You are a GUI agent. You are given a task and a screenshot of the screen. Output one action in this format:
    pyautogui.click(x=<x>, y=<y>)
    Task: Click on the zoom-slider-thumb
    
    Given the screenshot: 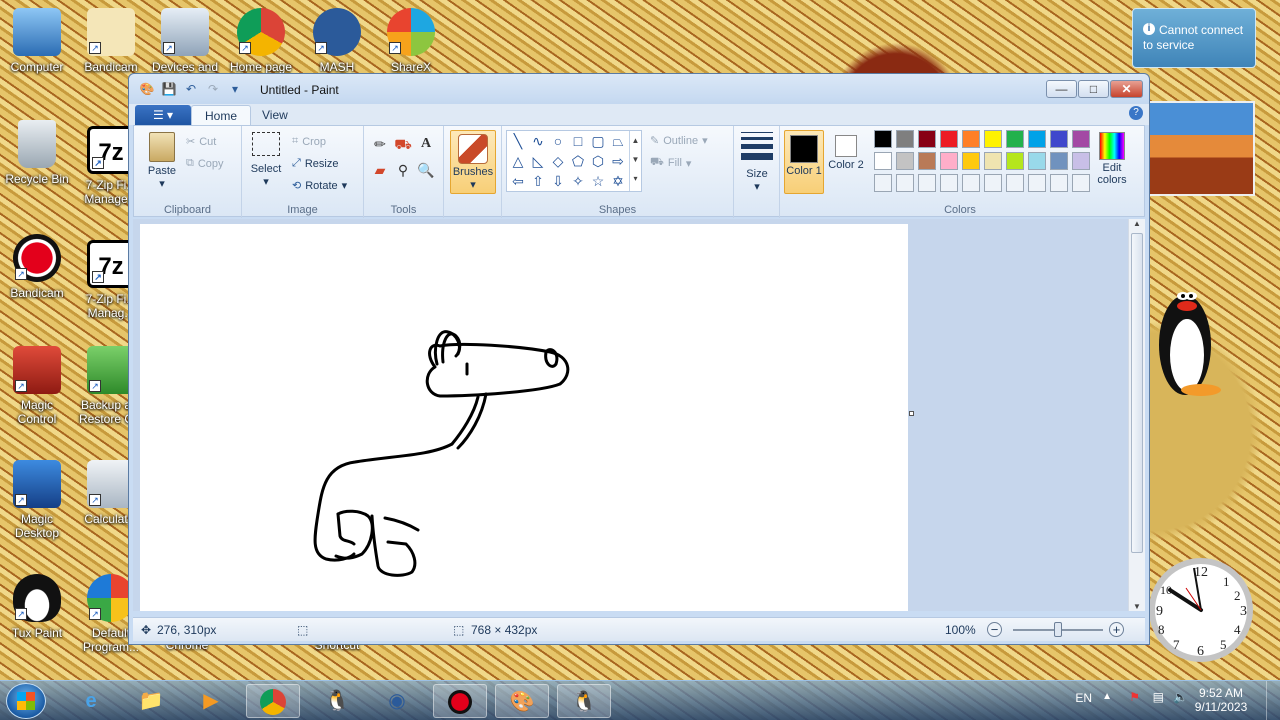 What is the action you would take?
    pyautogui.click(x=1058, y=629)
    